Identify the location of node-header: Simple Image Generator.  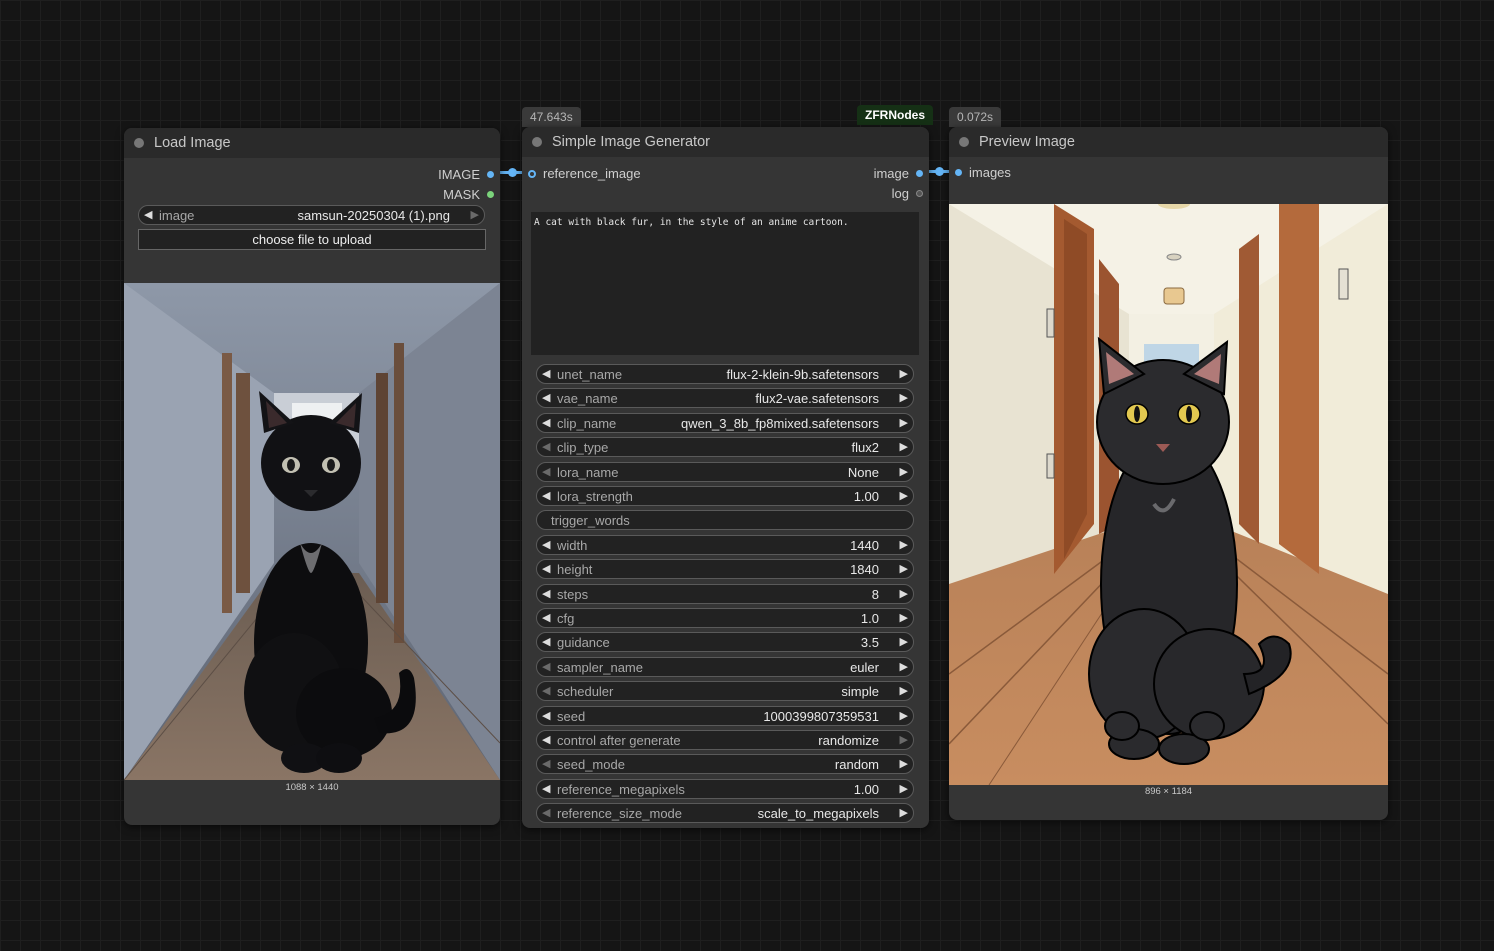
(725, 142).